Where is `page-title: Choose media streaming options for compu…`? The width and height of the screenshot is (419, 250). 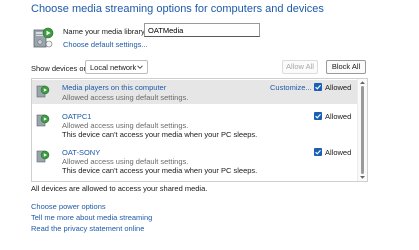
page-title: Choose media streaming options for compu… is located at coordinates (177, 9).